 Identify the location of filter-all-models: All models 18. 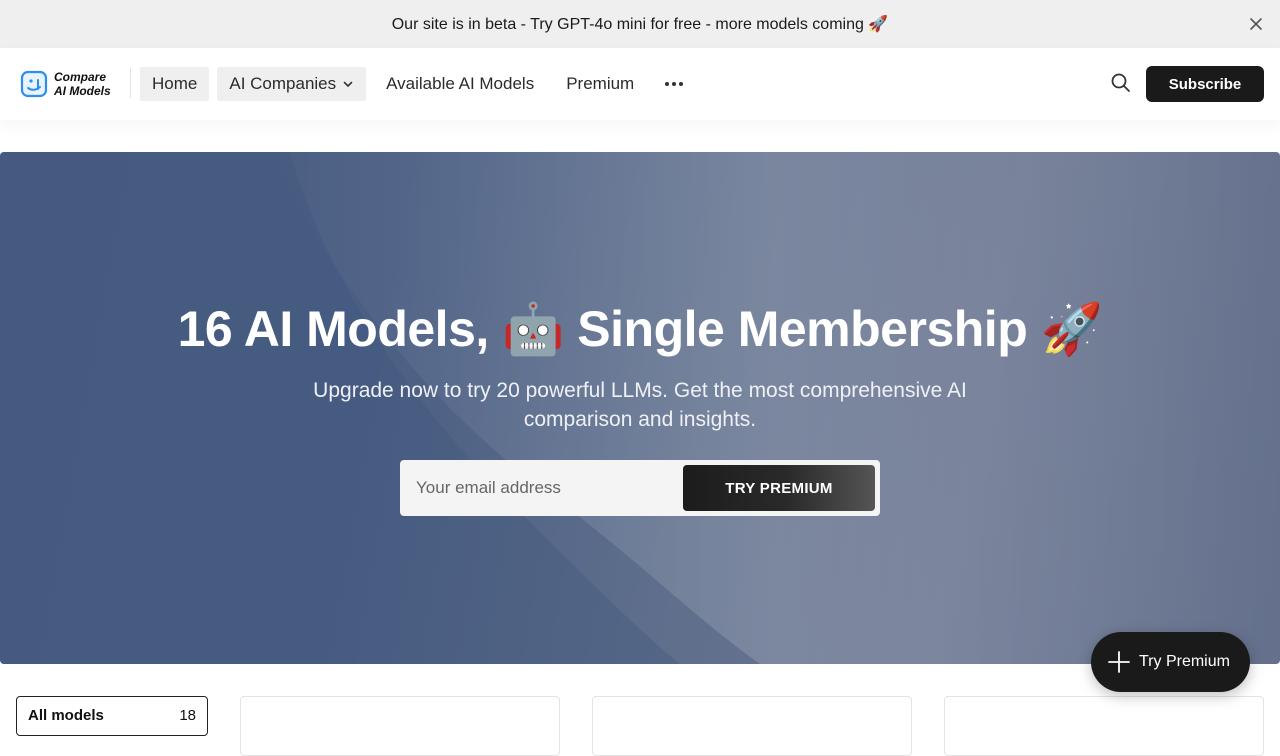
(112, 716).